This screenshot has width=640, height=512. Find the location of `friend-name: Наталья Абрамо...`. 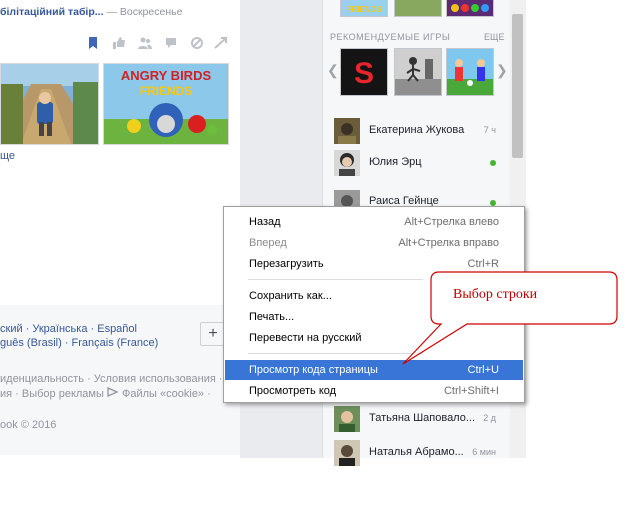

friend-name: Наталья Абрамо... is located at coordinates (416, 452).